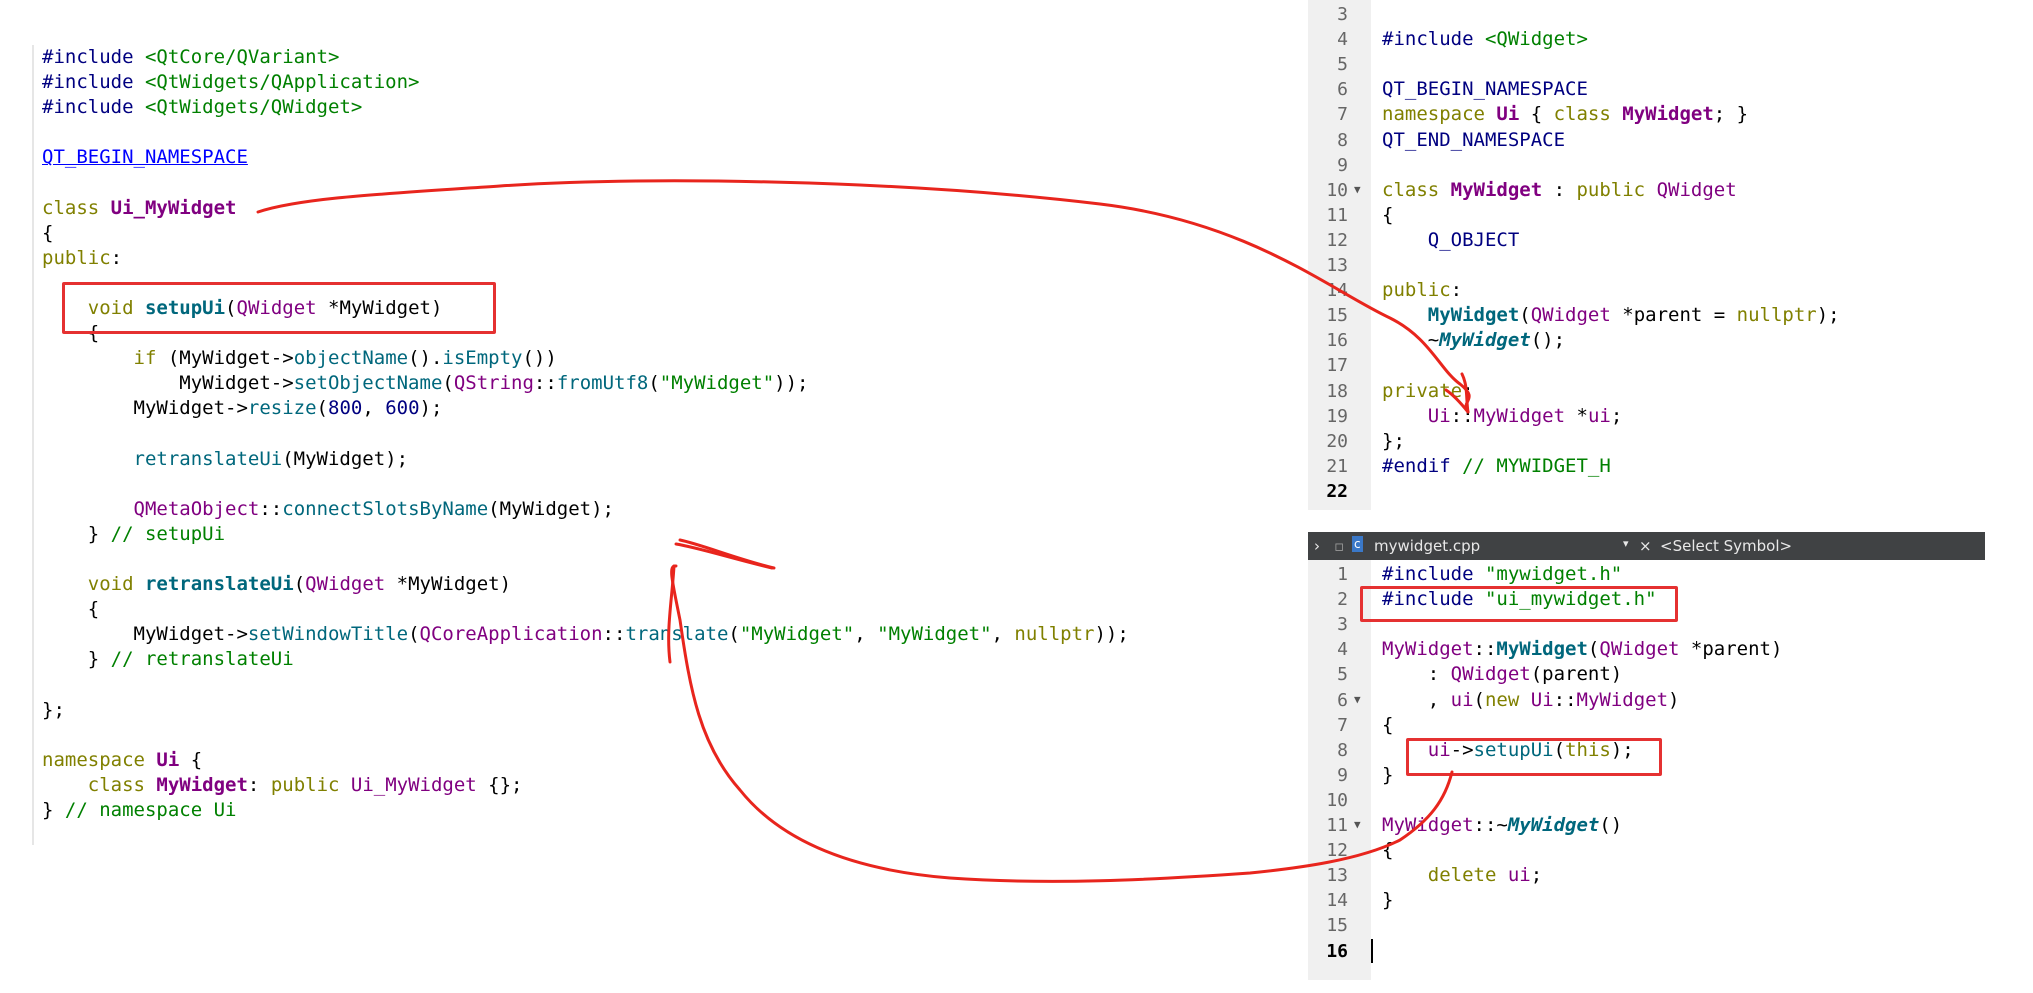  I want to click on code-token: "mywidget.h", so click(1553, 574).